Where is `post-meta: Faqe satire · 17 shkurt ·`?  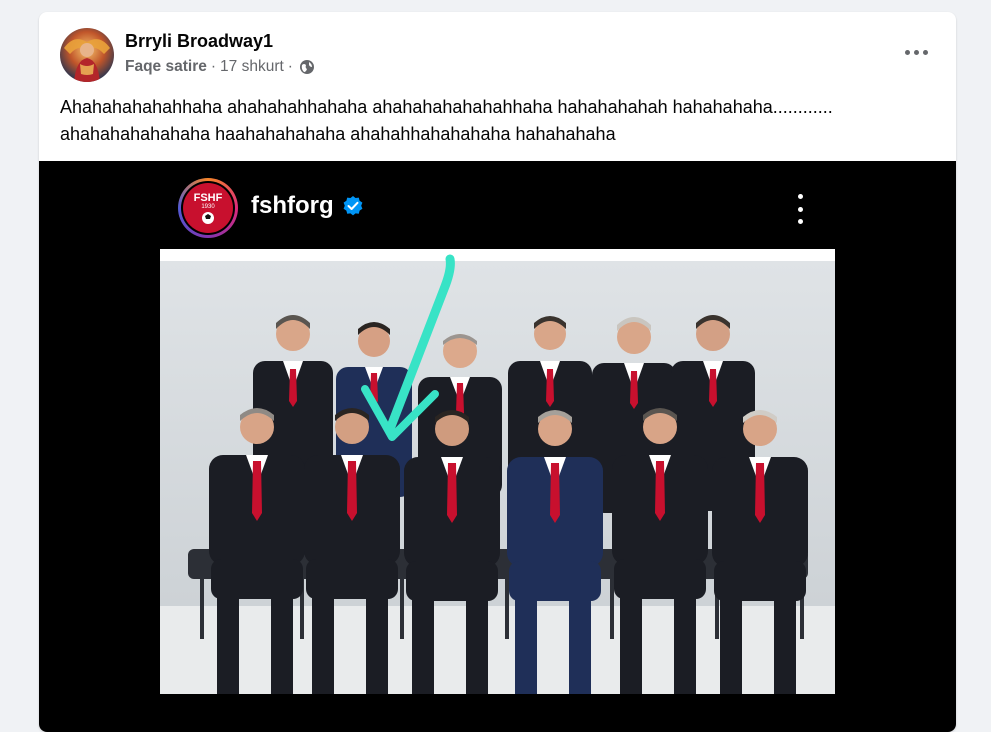
post-meta: Faqe satire · 17 shkurt · is located at coordinates (220, 67).